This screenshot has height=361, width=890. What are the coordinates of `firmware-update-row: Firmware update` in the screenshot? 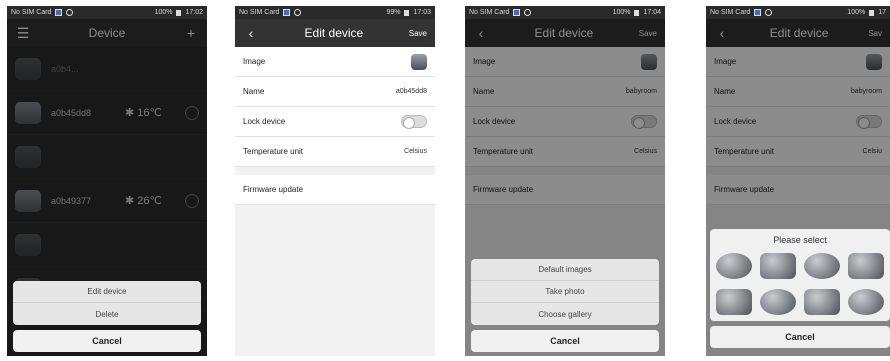 It's located at (335, 190).